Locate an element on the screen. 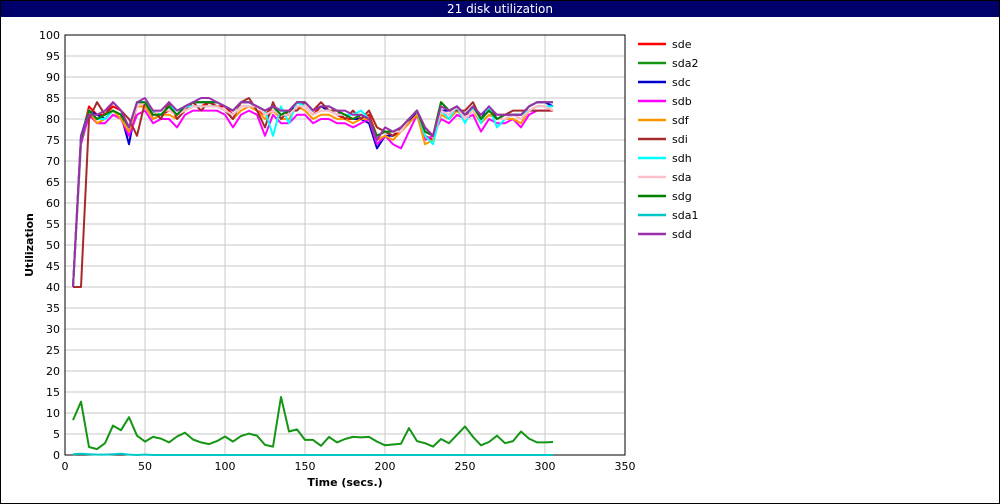 Image resolution: width=1000 pixels, height=504 pixels. legend-item-sda: sda is located at coordinates (664, 177).